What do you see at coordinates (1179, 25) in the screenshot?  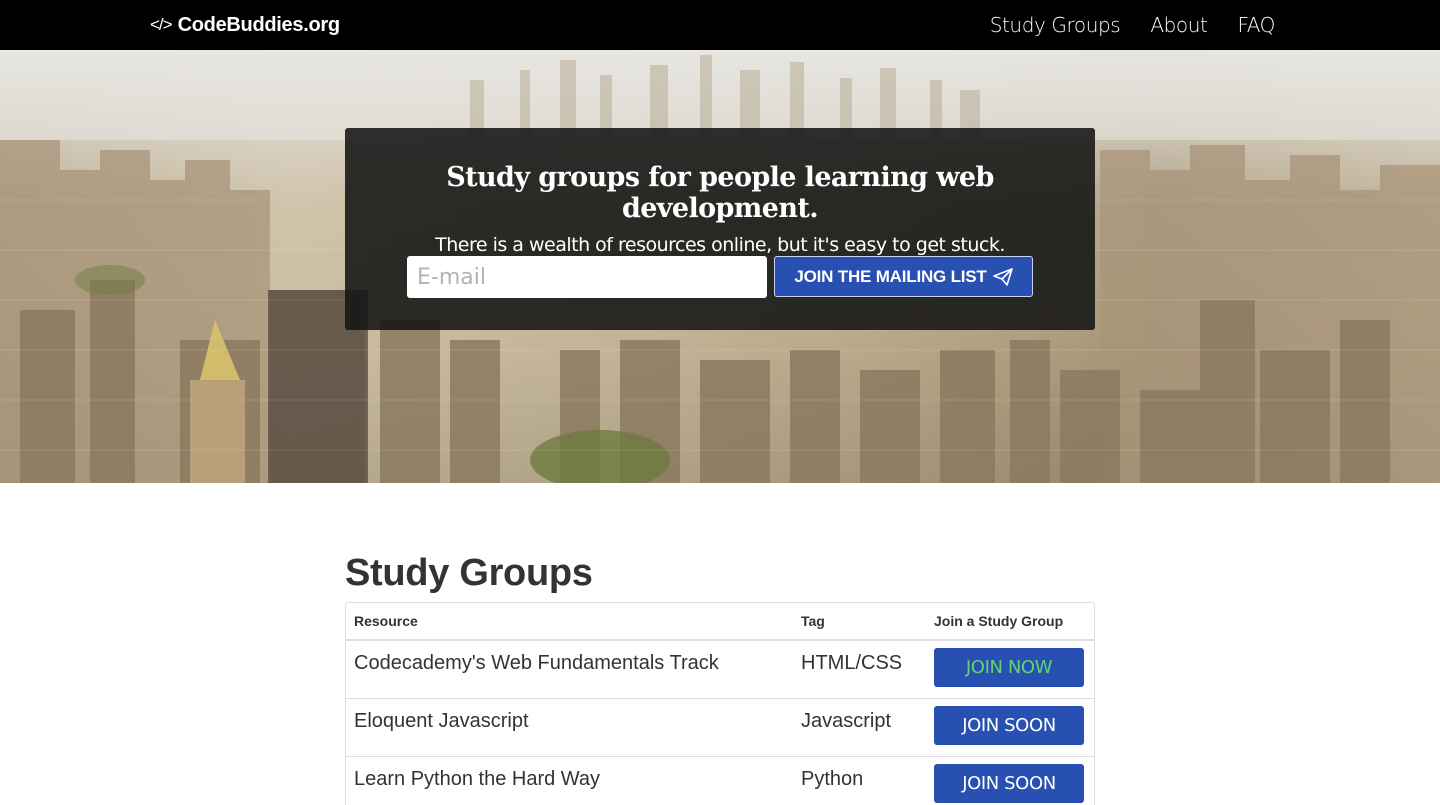 I see `nav-link-about: About` at bounding box center [1179, 25].